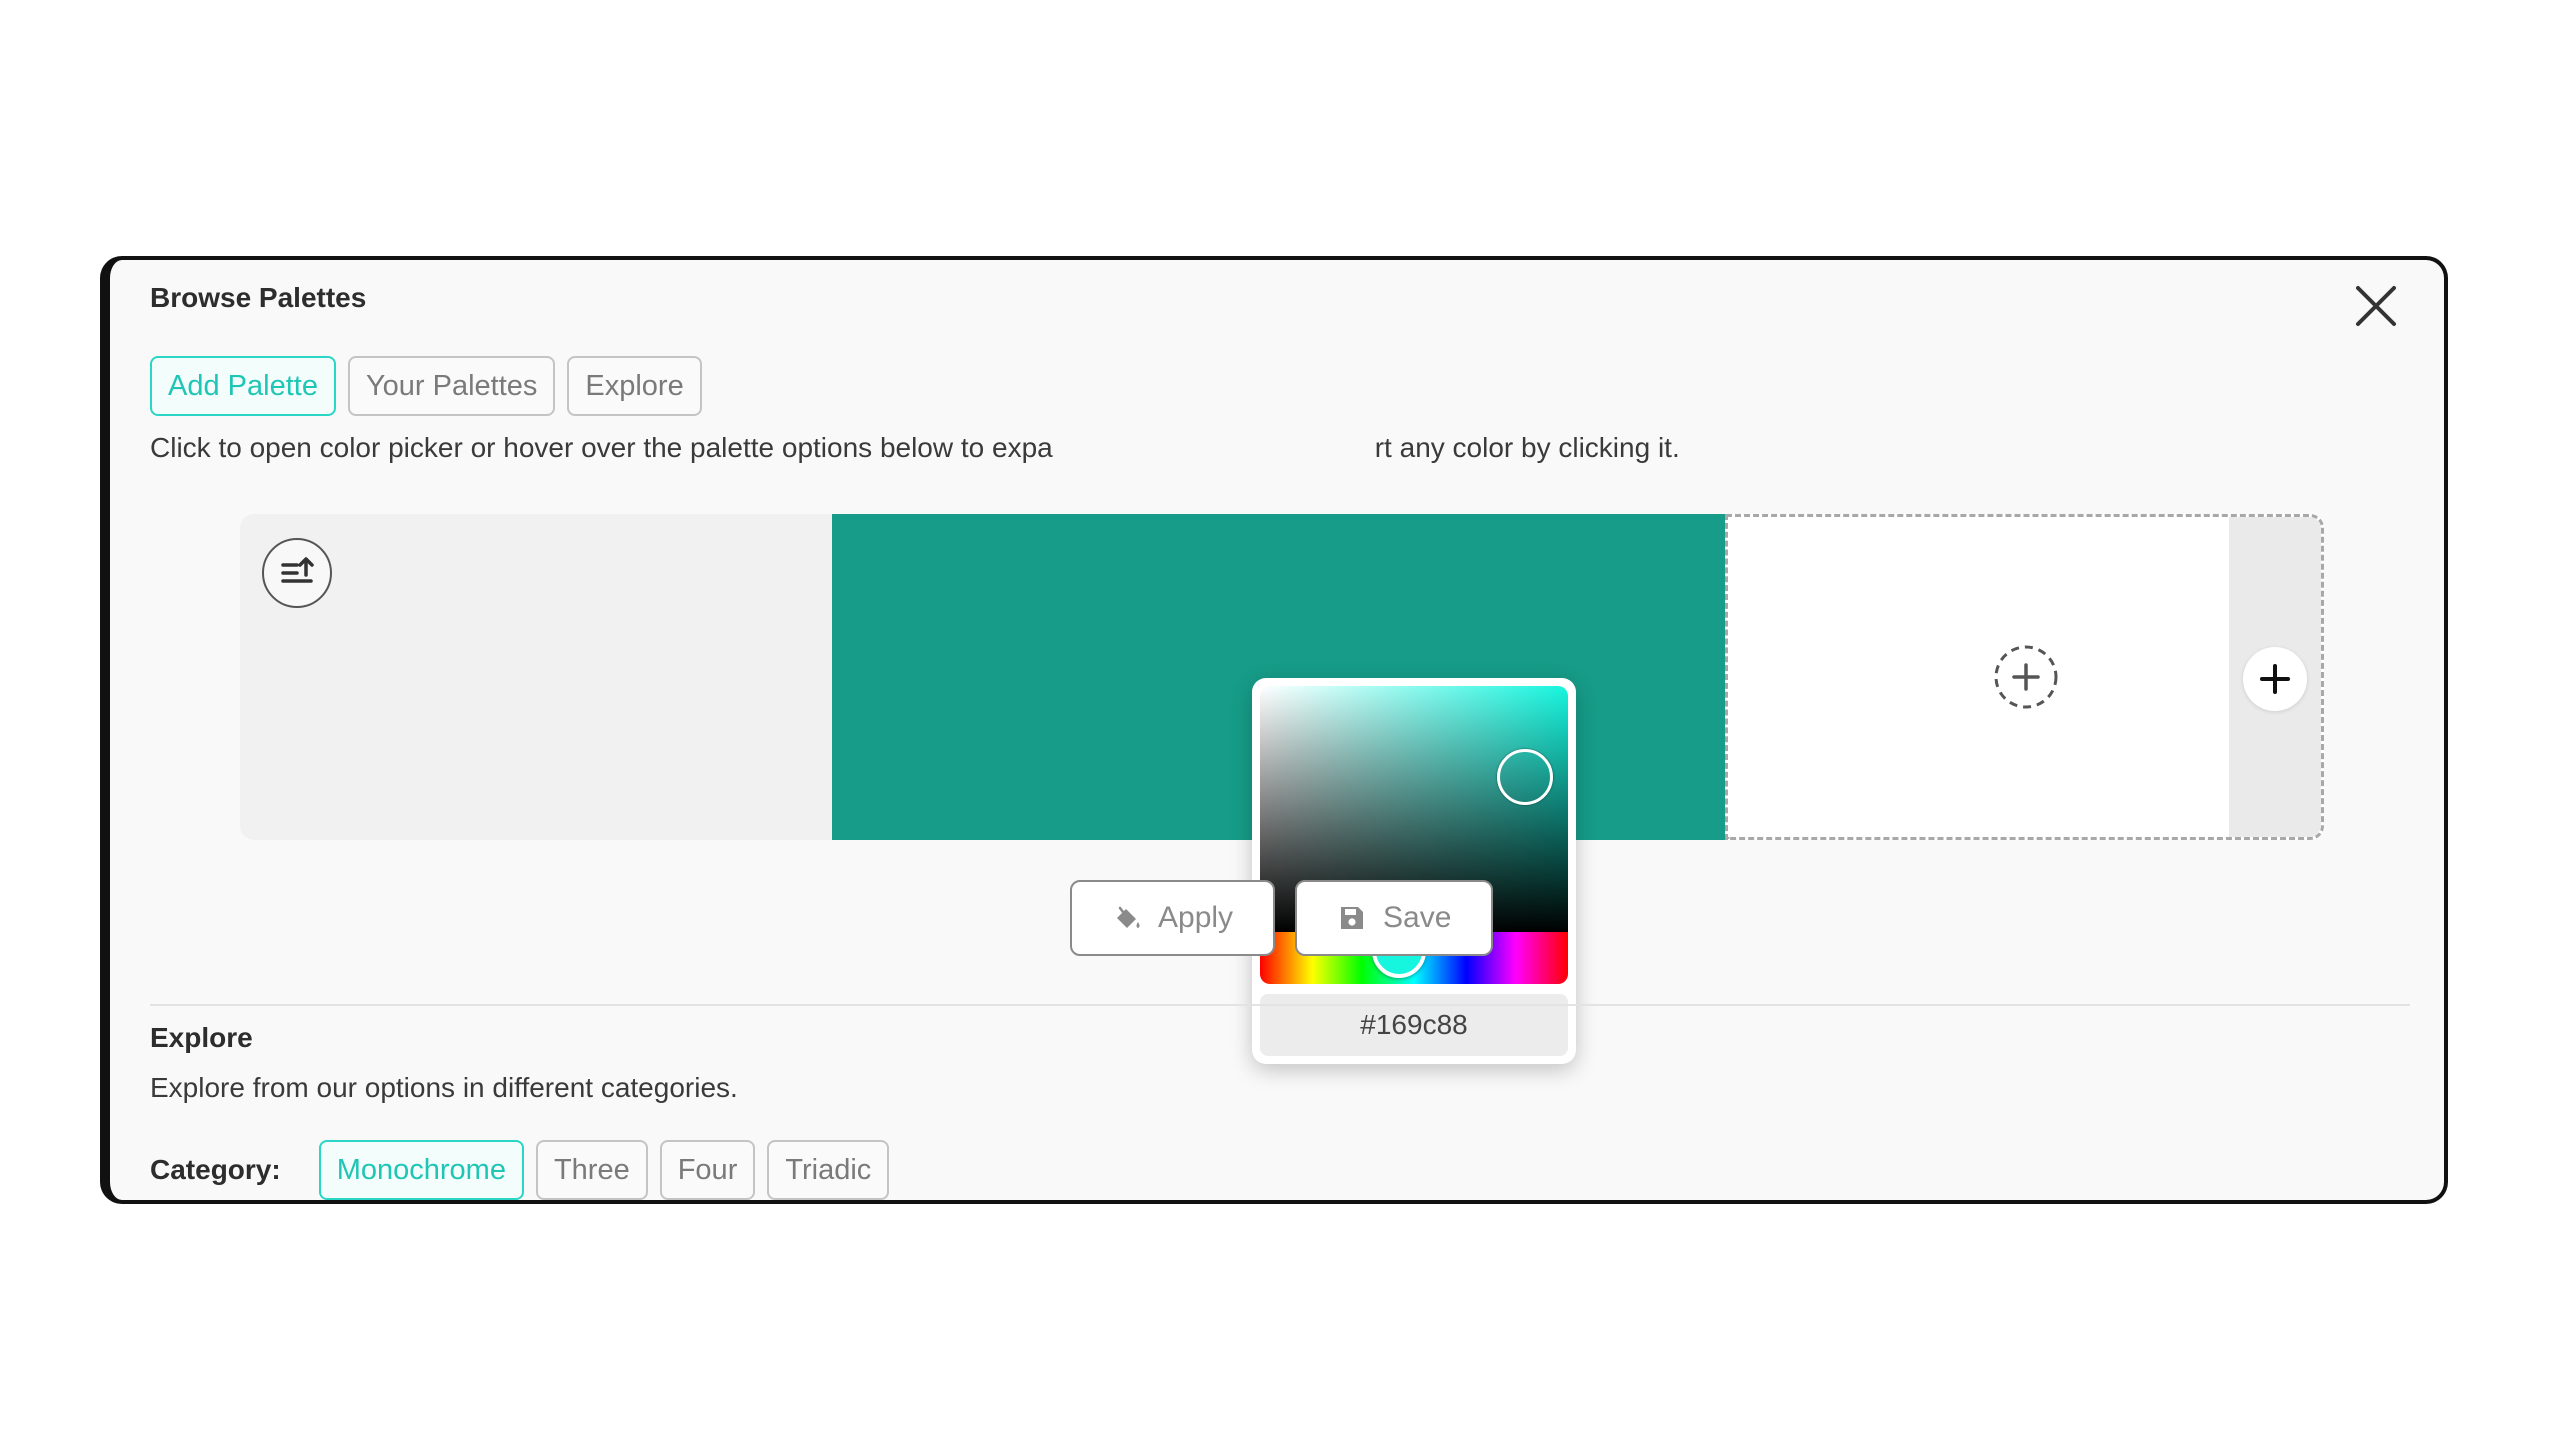 The image size is (2560, 1440). What do you see at coordinates (1282, 918) in the screenshot?
I see `action-buttons: Apply Save` at bounding box center [1282, 918].